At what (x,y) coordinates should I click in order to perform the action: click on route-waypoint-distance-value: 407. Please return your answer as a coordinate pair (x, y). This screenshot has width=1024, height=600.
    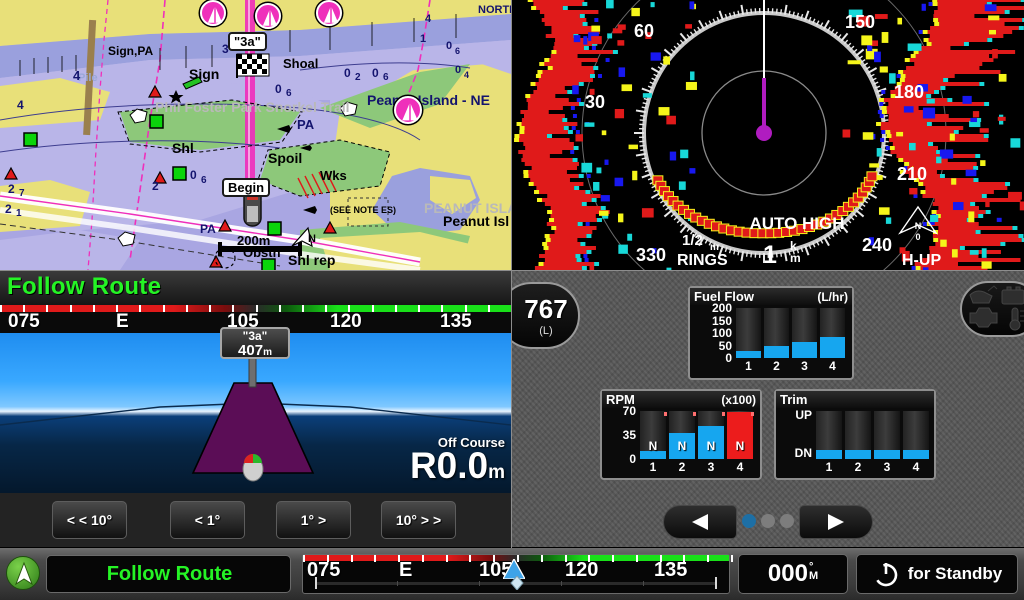
    Looking at the image, I should click on (251, 350).